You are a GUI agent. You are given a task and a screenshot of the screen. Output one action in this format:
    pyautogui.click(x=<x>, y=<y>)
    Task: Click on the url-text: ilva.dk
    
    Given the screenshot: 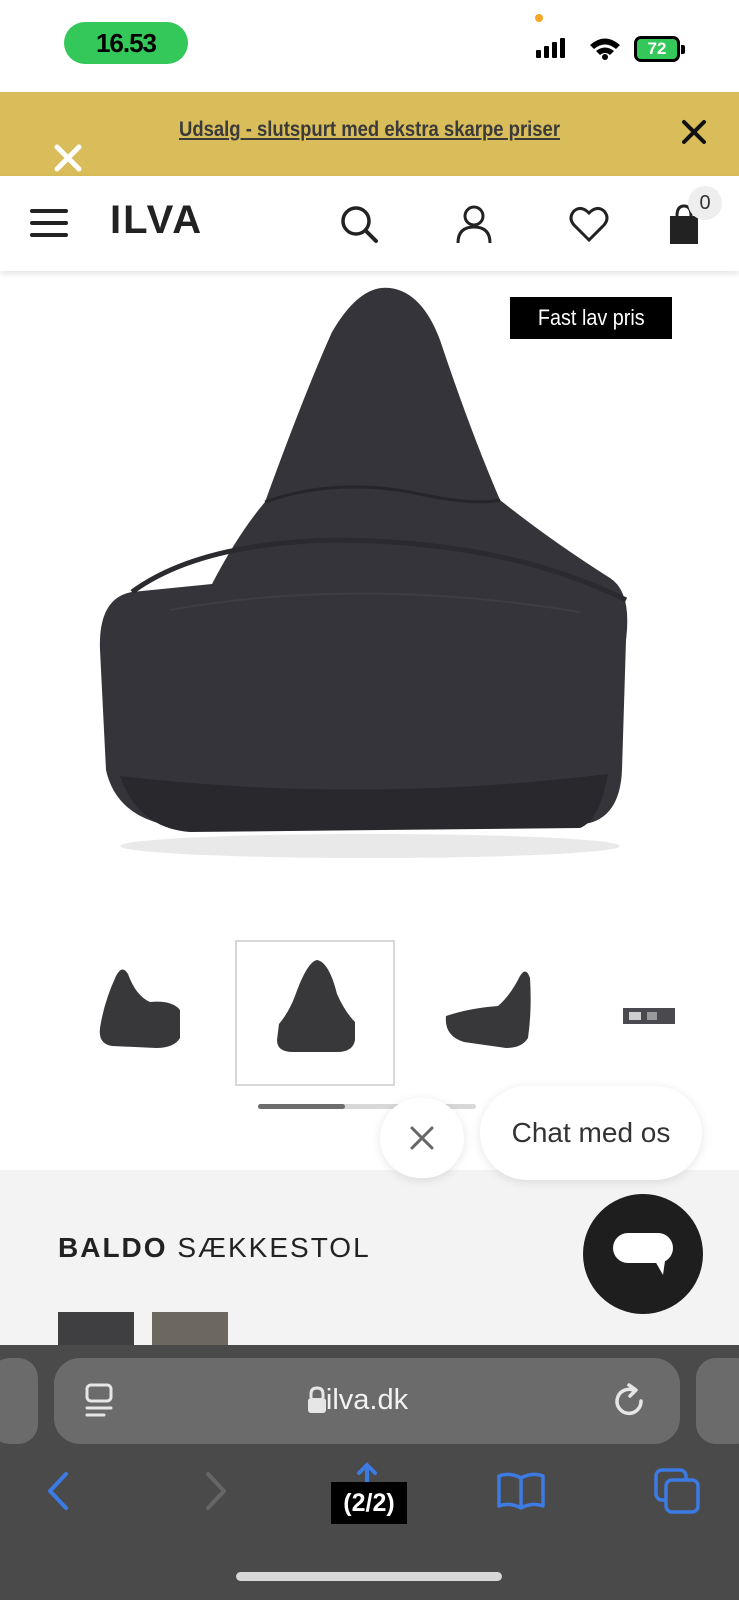 What is the action you would take?
    pyautogui.click(x=367, y=1400)
    